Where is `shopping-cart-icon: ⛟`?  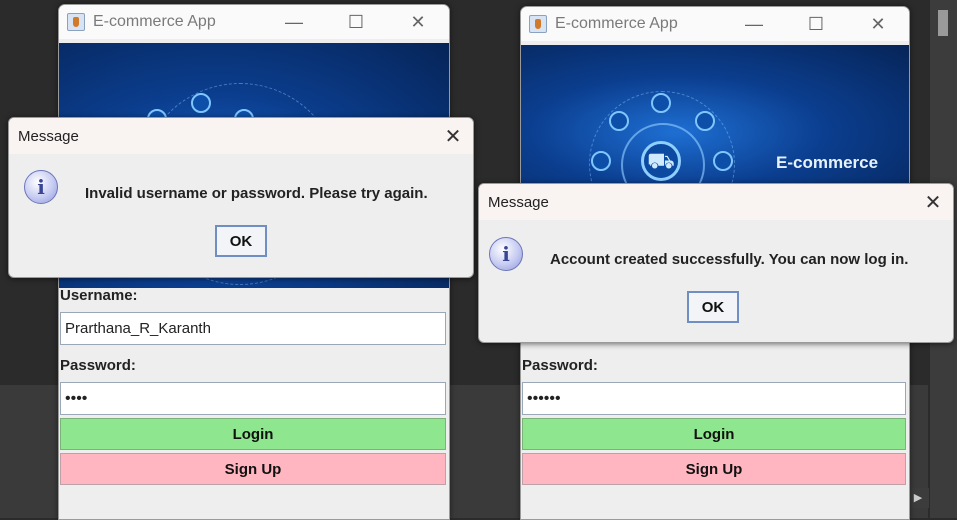 shopping-cart-icon: ⛟ is located at coordinates (661, 161).